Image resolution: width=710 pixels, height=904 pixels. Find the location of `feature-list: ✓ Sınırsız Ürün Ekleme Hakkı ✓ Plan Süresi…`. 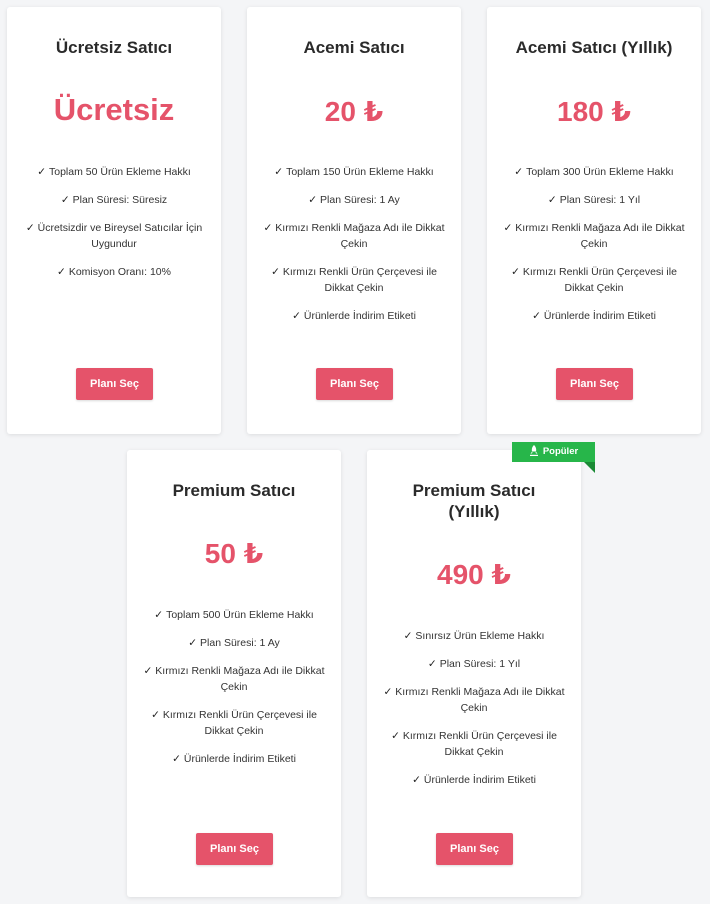

feature-list: ✓ Sınırsız Ürün Ekleme Hakkı ✓ Plan Süresi… is located at coordinates (474, 714).